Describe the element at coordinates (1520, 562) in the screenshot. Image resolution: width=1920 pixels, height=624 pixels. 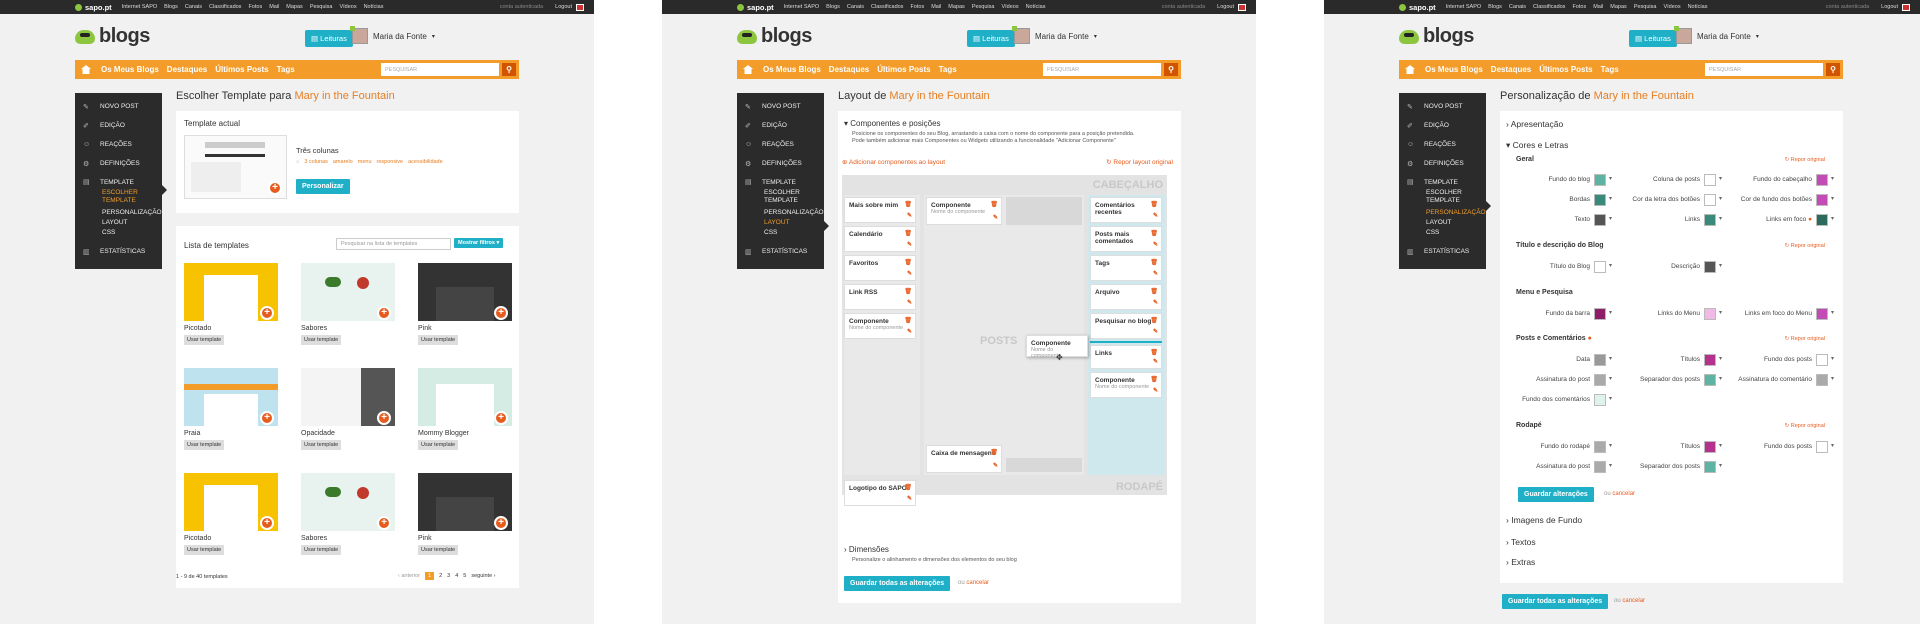
I see `extras-toggle: › Extras` at that location.